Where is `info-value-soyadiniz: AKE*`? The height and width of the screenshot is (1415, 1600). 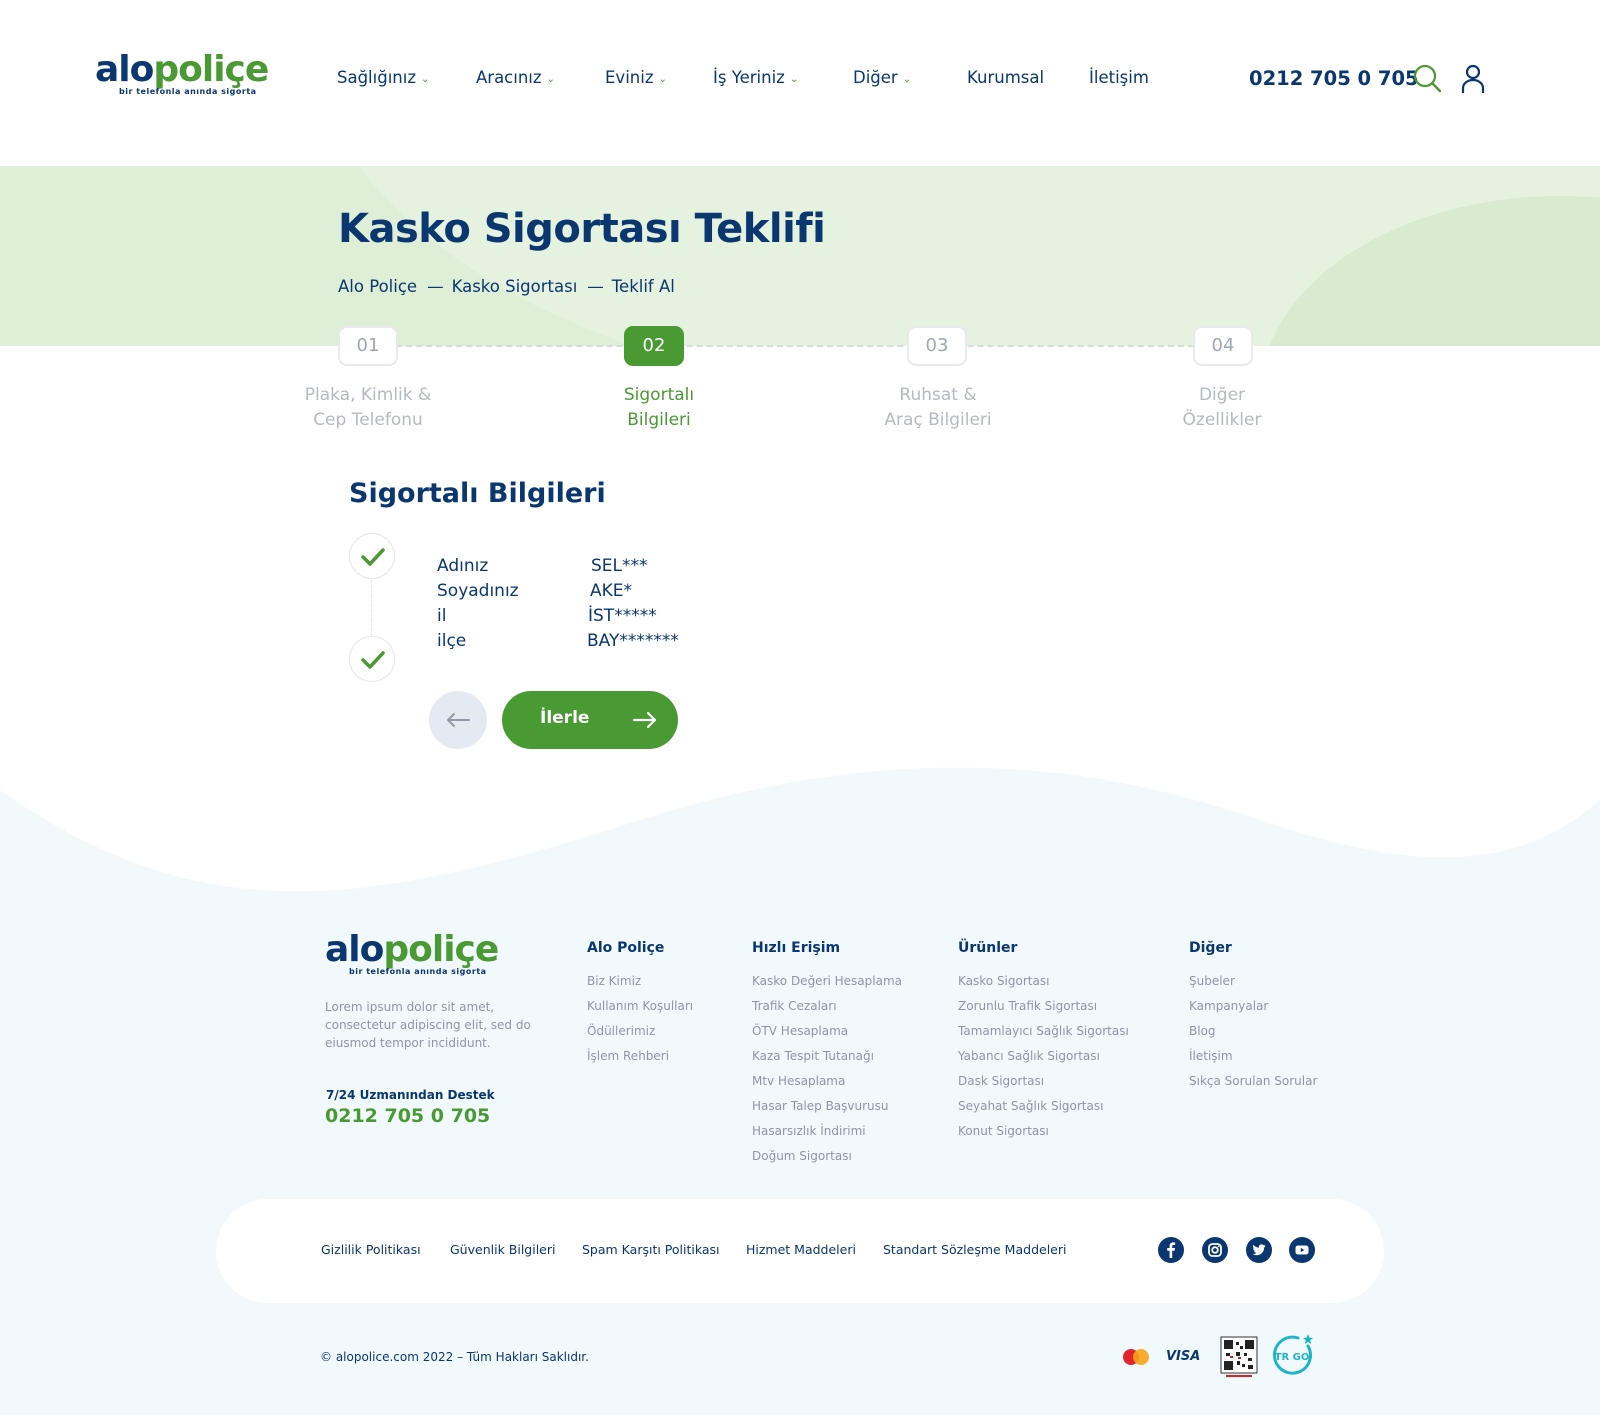
info-value-soyadiniz: AKE* is located at coordinates (611, 591).